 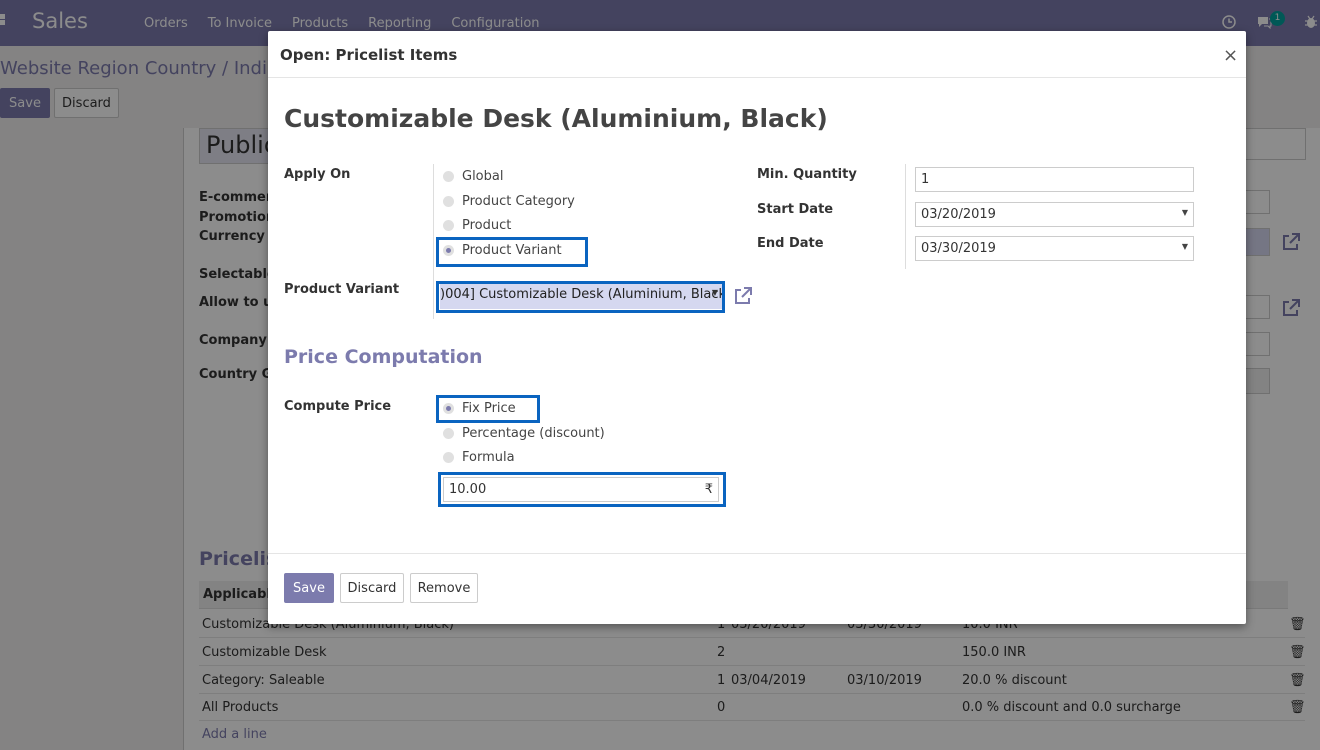 What do you see at coordinates (338, 406) in the screenshot?
I see `compute-price-label: Compute Price` at bounding box center [338, 406].